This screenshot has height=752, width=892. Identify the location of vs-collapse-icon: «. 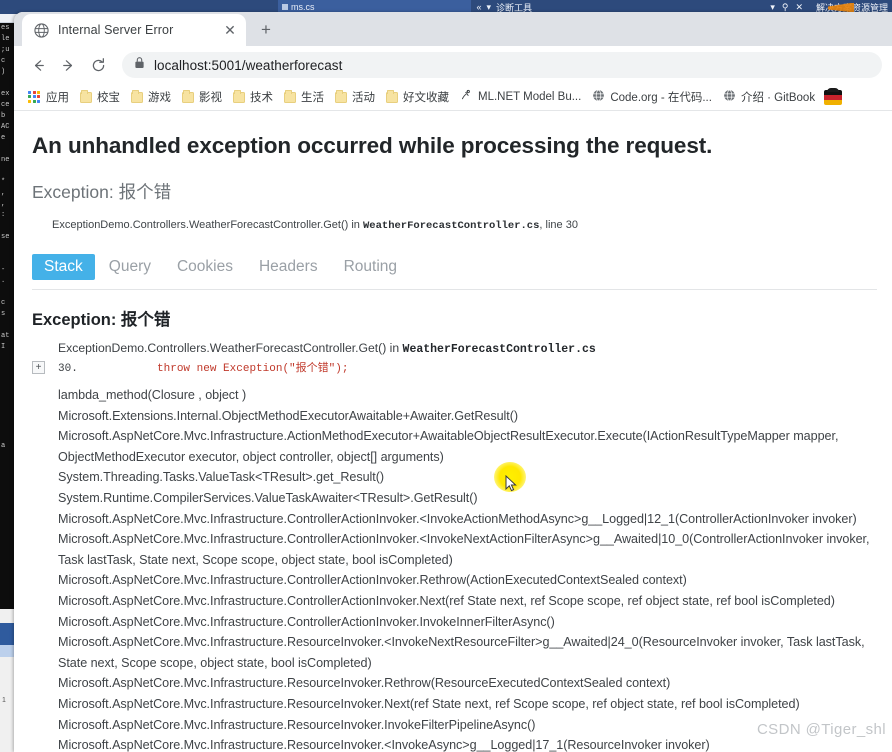
(479, 7).